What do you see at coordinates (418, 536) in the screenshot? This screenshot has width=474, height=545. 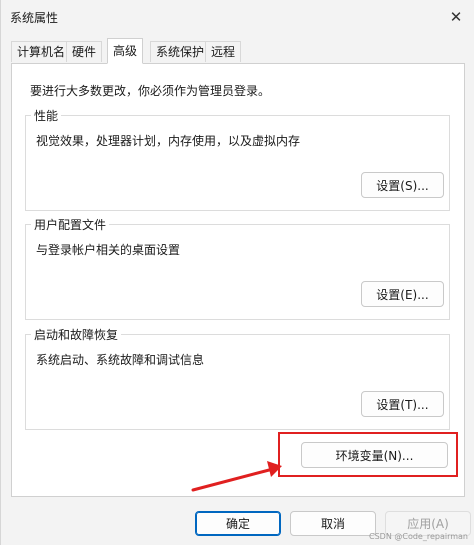 I see `watermark: CSDN @Code_repairman` at bounding box center [418, 536].